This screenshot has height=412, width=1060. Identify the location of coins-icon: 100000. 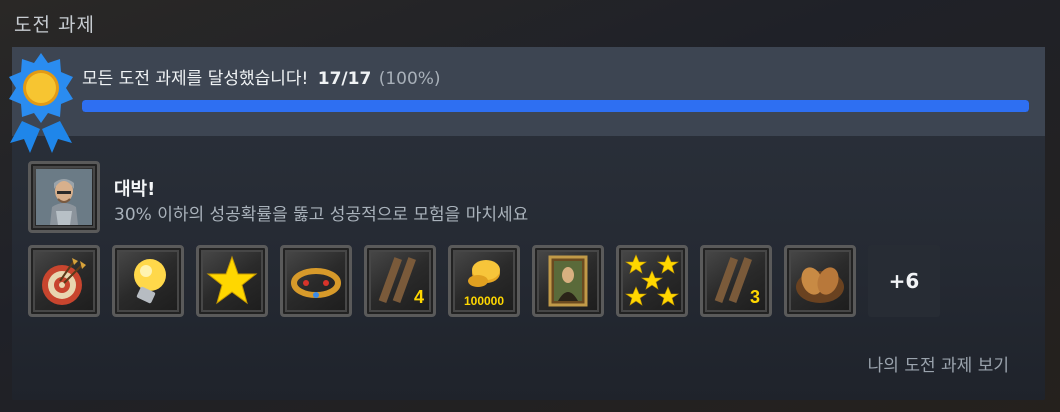
(484, 284).